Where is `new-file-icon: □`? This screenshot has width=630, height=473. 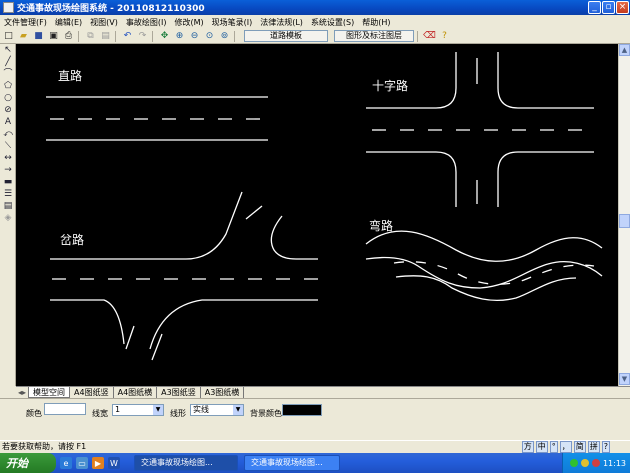
new-file-icon: □ is located at coordinates (8, 36).